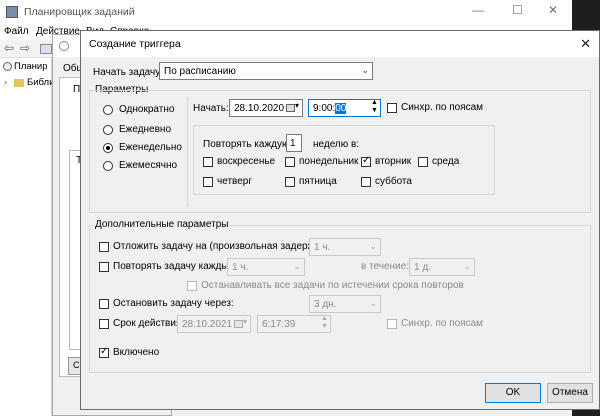 Image resolution: width=600 pixels, height=416 pixels. I want to click on cancel-button: Отмена, so click(570, 393).